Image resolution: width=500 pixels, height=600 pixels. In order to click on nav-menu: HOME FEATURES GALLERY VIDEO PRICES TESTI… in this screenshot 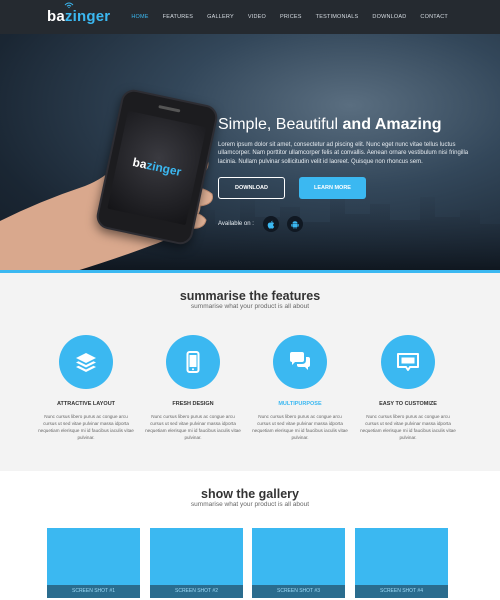, I will do `click(282, 17)`.